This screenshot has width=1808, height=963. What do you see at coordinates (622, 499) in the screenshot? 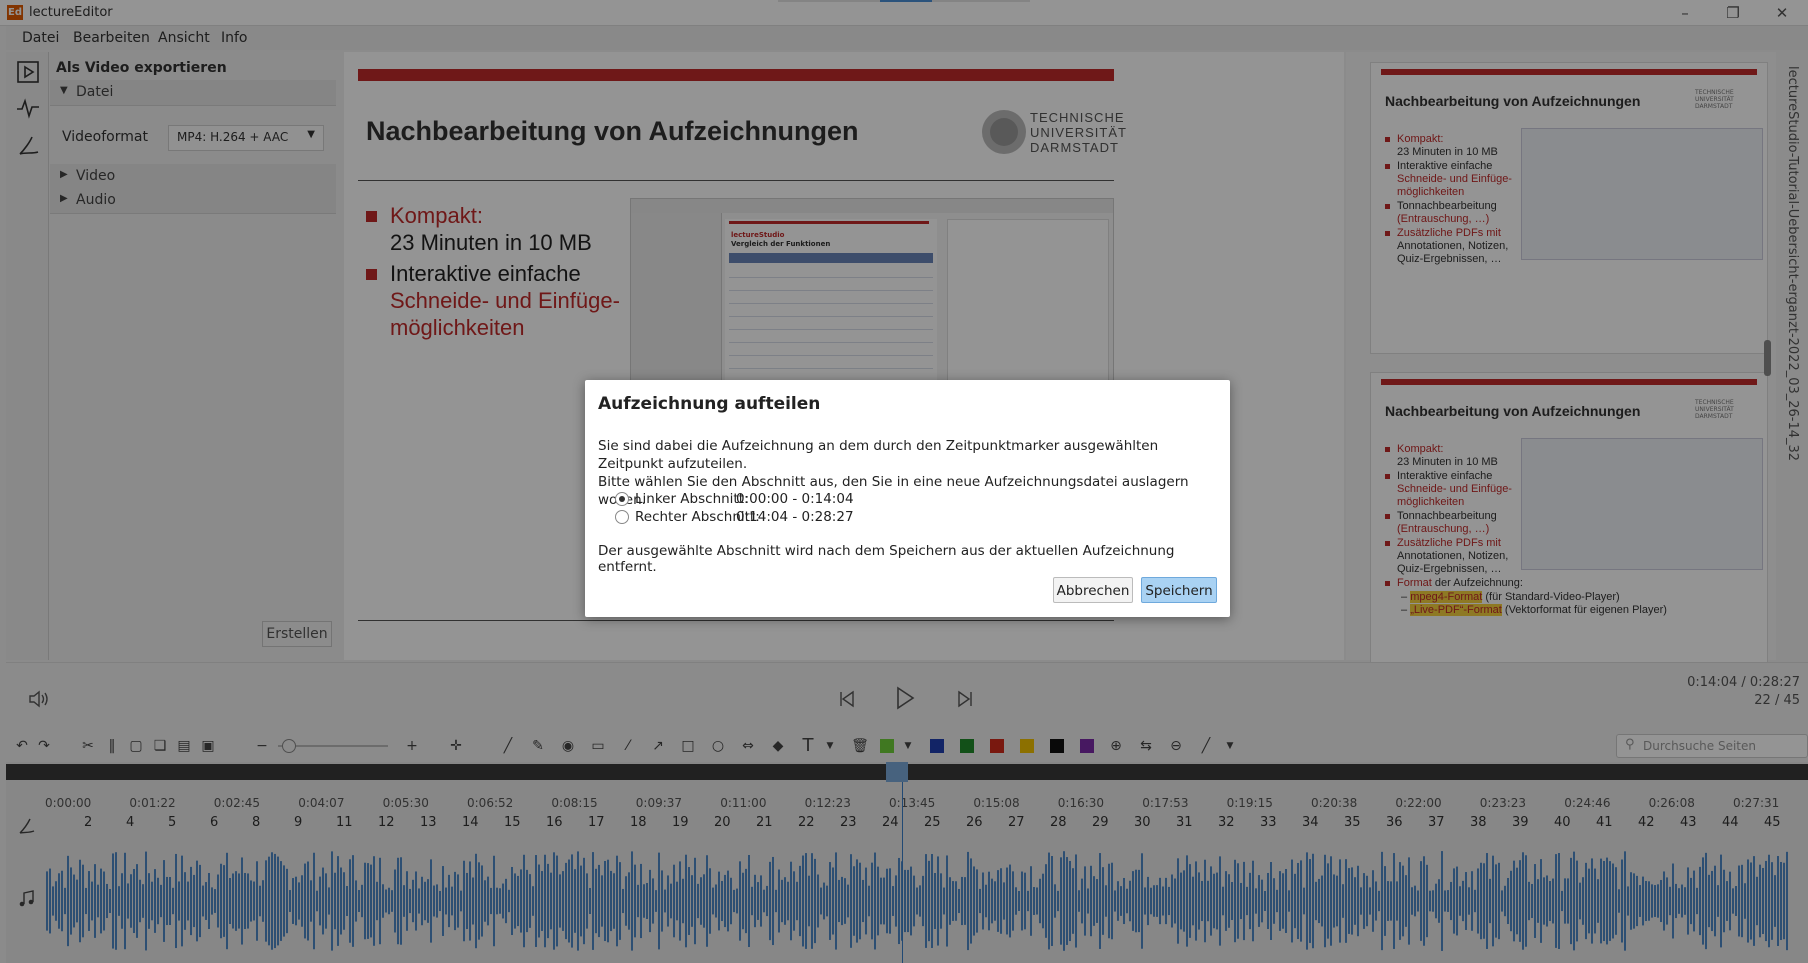
I see `radio-button-selected` at bounding box center [622, 499].